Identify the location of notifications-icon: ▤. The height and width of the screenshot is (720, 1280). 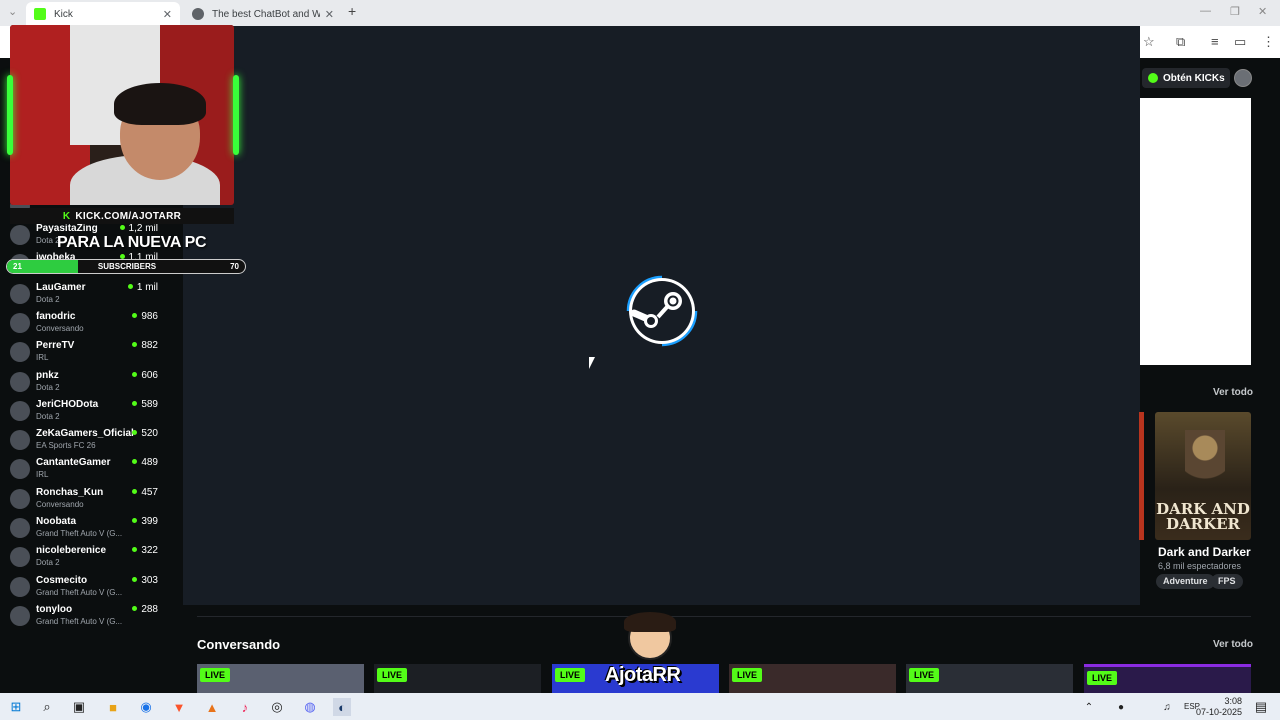
(1261, 707).